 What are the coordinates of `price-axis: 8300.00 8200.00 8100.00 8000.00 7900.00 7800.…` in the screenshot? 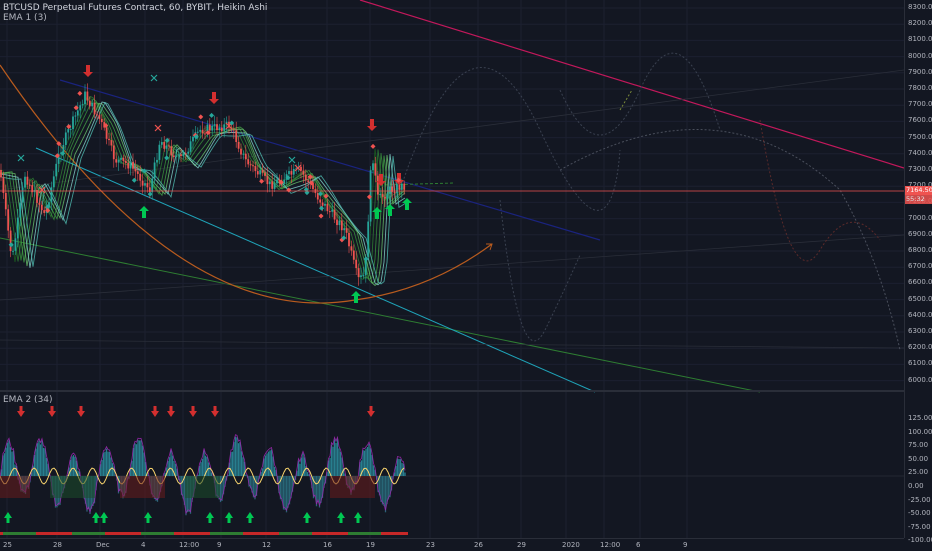 It's located at (918, 272).